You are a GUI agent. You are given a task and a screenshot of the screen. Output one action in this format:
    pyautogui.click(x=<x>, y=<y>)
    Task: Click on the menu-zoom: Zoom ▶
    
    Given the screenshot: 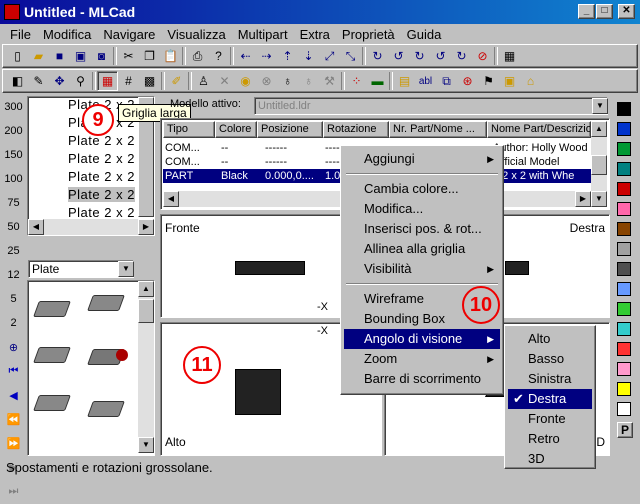 What is the action you would take?
    pyautogui.click(x=422, y=359)
    